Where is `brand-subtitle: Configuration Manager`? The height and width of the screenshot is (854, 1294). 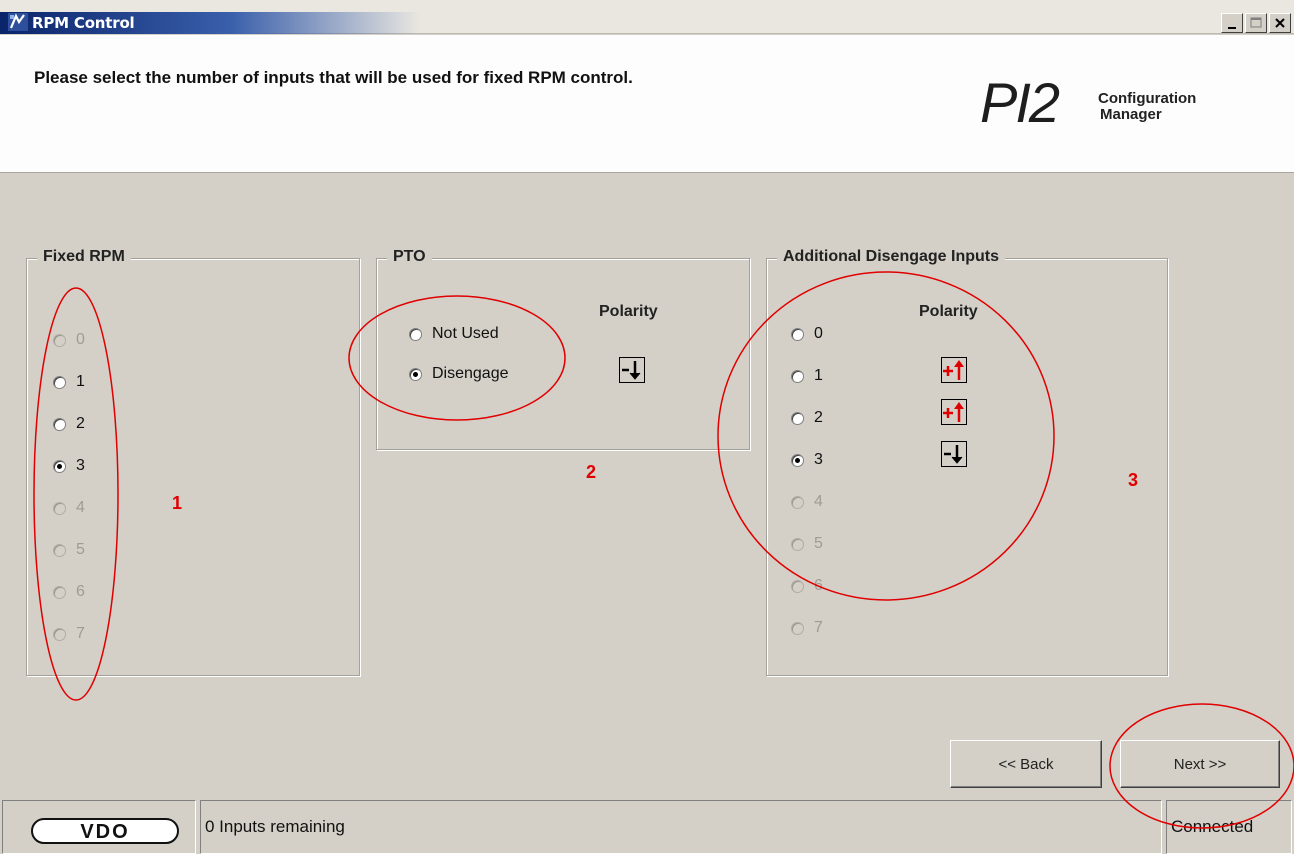 brand-subtitle: Configuration Manager is located at coordinates (1147, 107).